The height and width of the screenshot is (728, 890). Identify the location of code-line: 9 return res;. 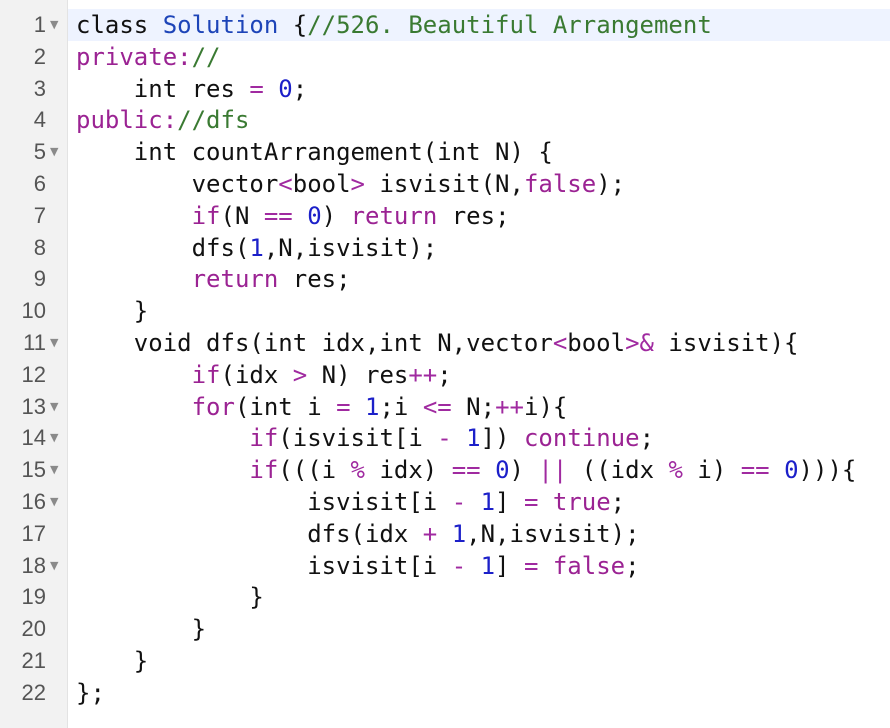
(445, 279).